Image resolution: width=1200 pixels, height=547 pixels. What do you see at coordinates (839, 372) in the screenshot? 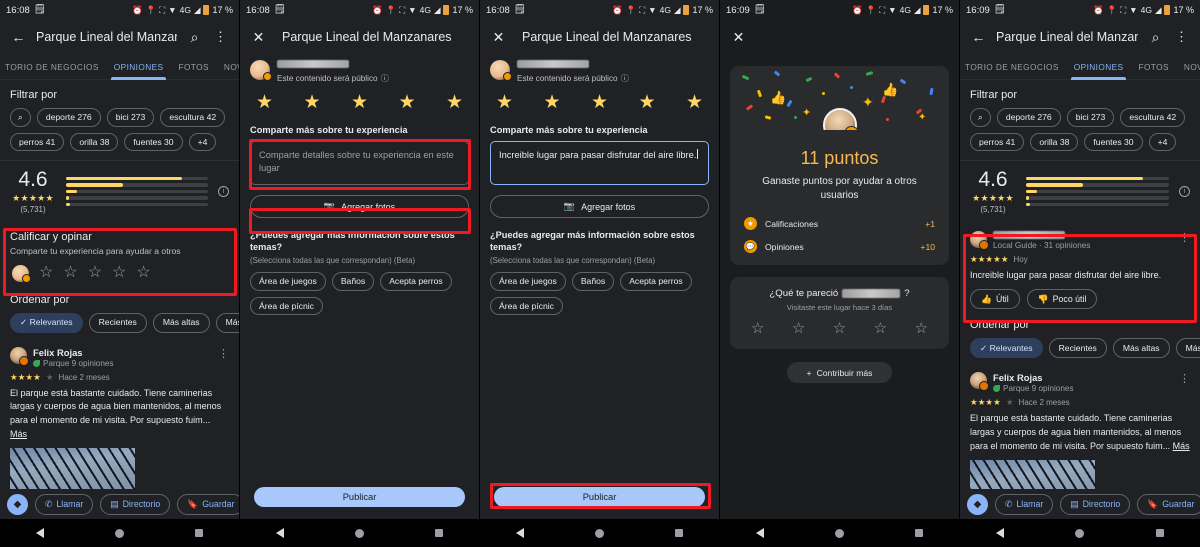
I see `contribute-more-button: + Contribuir más` at bounding box center [839, 372].